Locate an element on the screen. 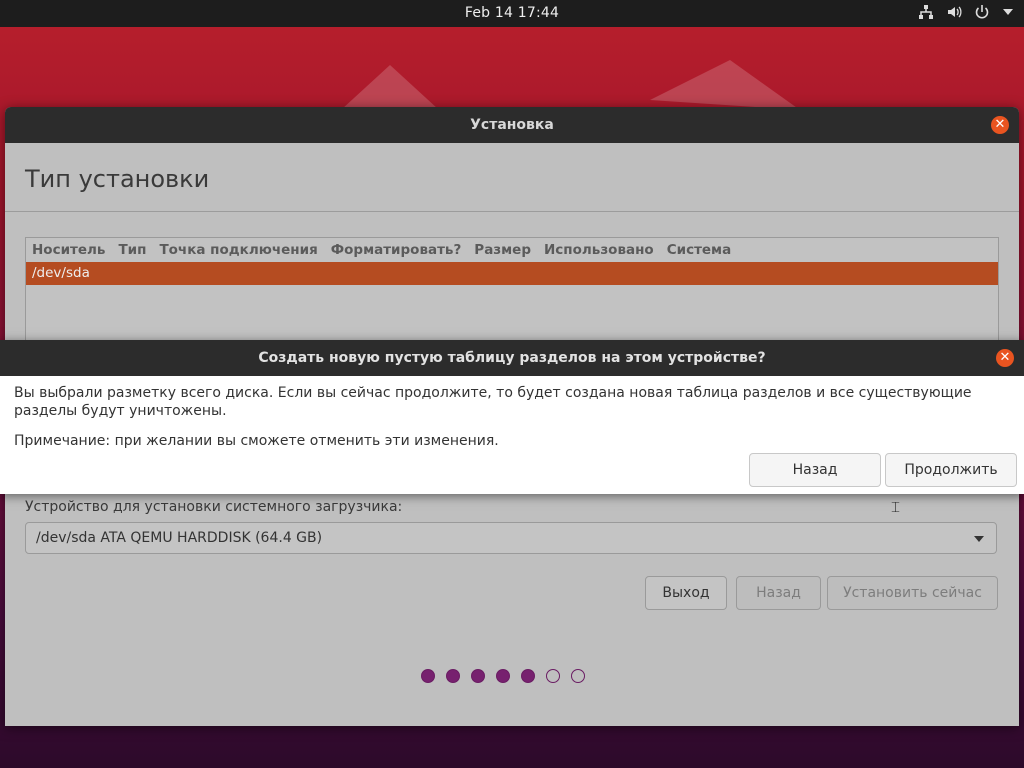 The height and width of the screenshot is (768, 1024). text-cursor-icon: ⌶ is located at coordinates (896, 507).